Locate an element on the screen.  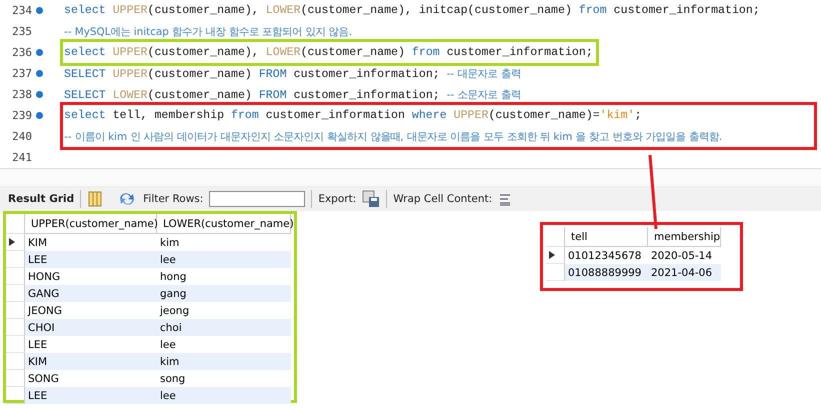
table-cell: GANG is located at coordinates (91, 293).